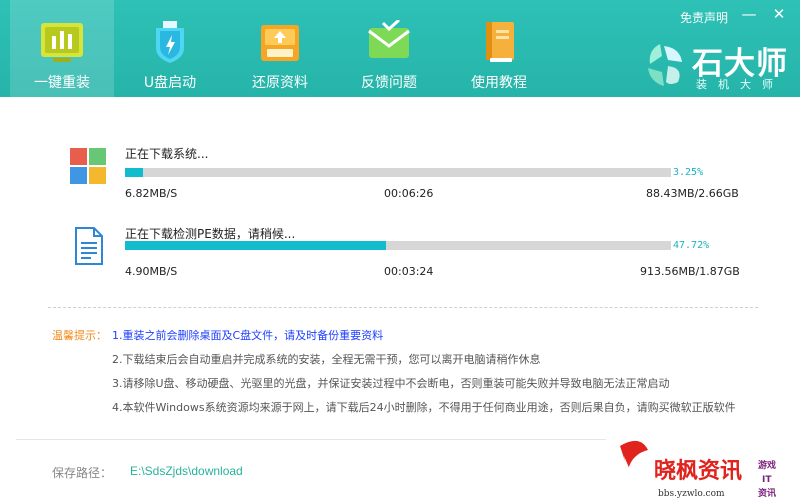  I want to click on svg-text: 资讯, so click(767, 493).